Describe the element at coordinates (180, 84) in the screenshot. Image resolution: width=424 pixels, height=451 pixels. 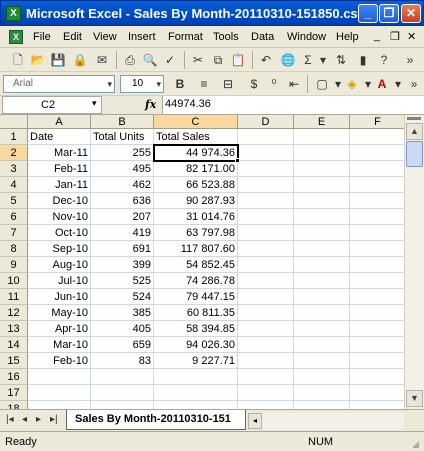
I see `bold-icon: B` at that location.